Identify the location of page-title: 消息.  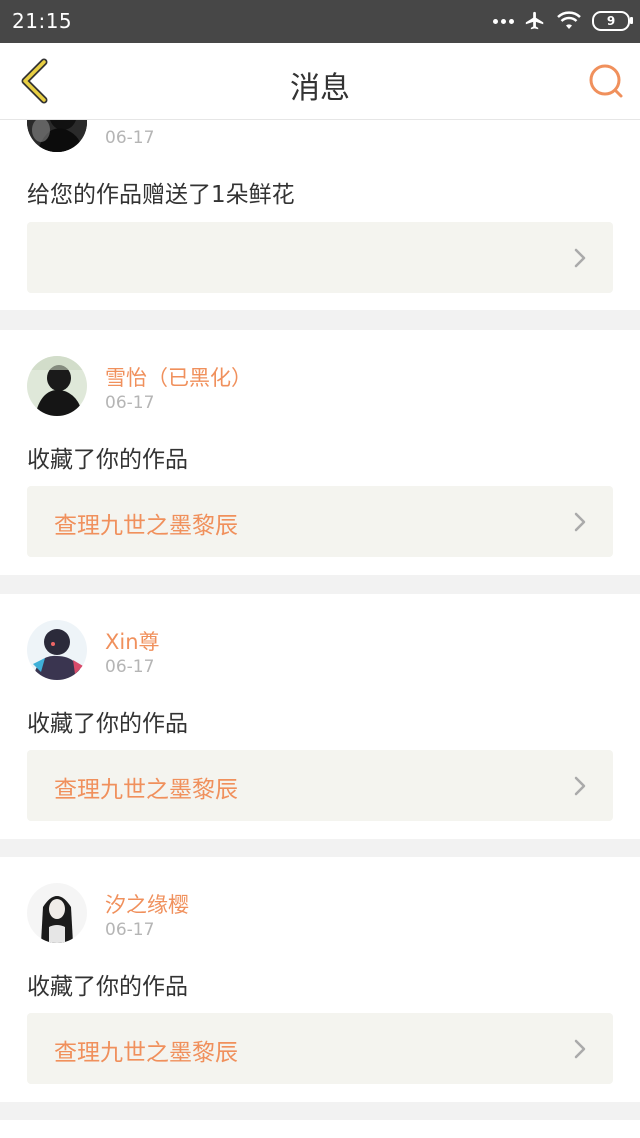
(320, 88).